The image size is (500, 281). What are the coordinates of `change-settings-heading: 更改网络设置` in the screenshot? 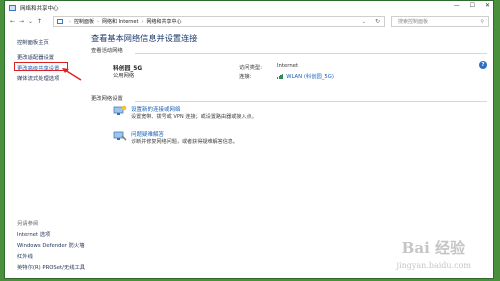 It's located at (107, 99).